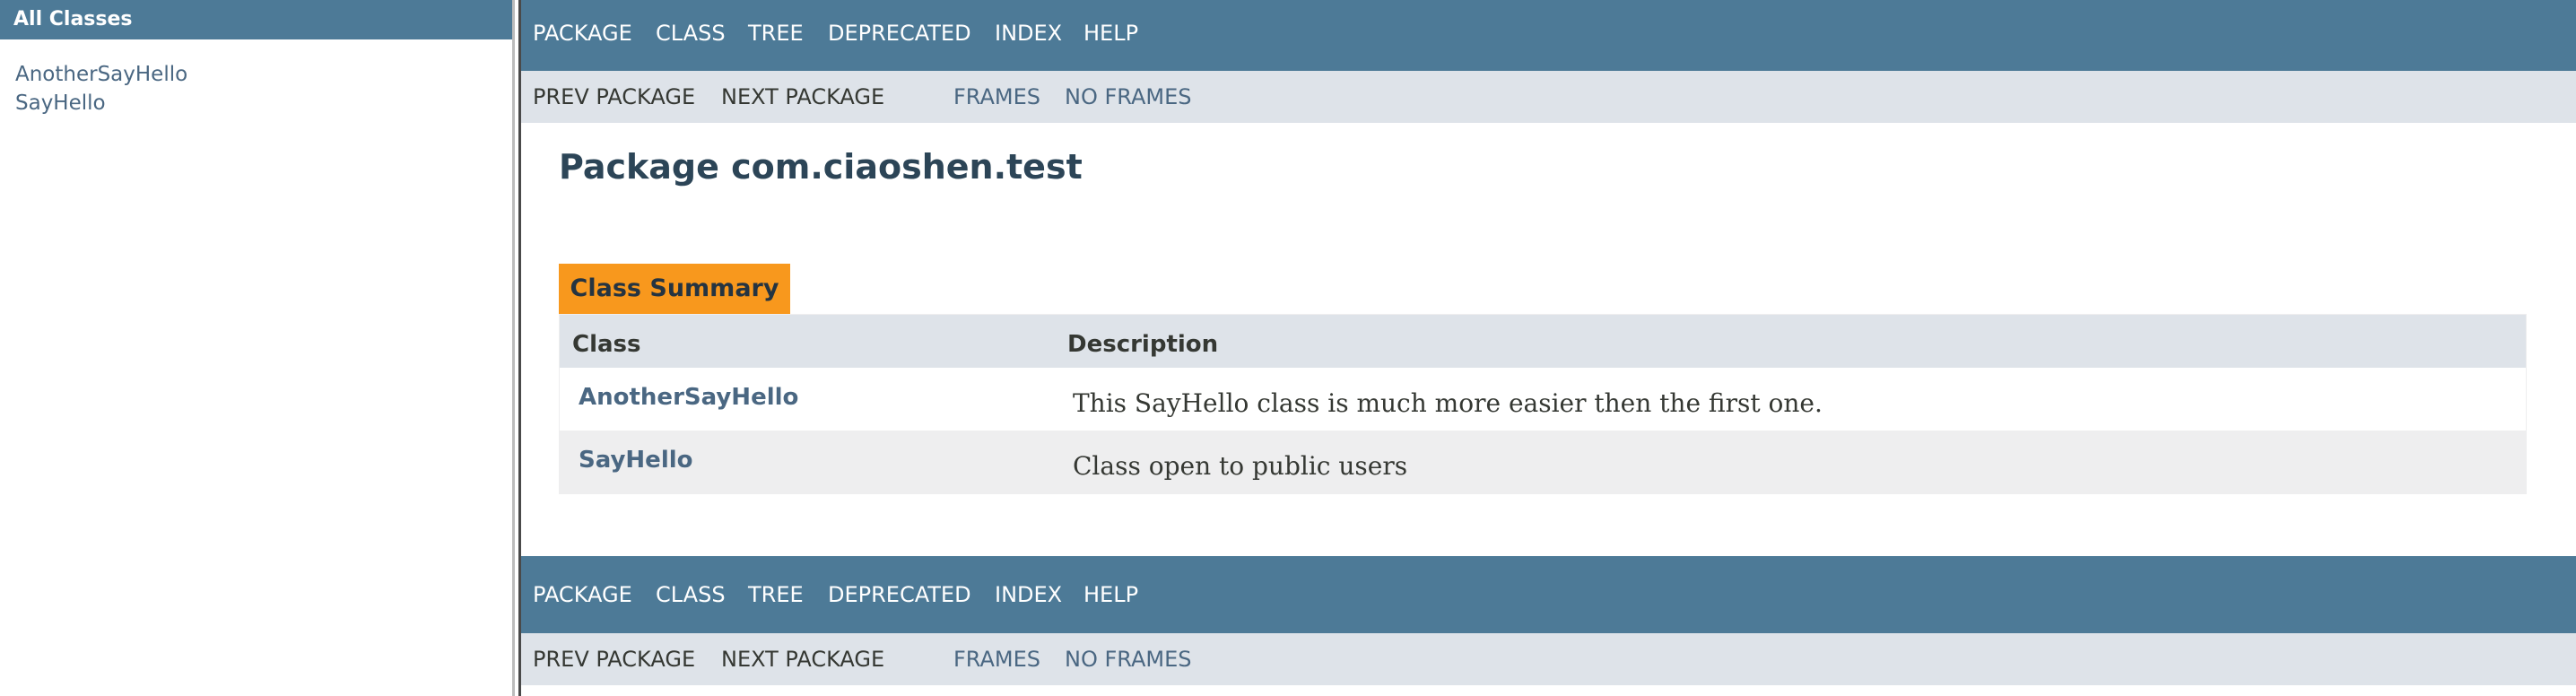 The height and width of the screenshot is (696, 2576). What do you see at coordinates (516, 348) in the screenshot?
I see `frame-divider` at bounding box center [516, 348].